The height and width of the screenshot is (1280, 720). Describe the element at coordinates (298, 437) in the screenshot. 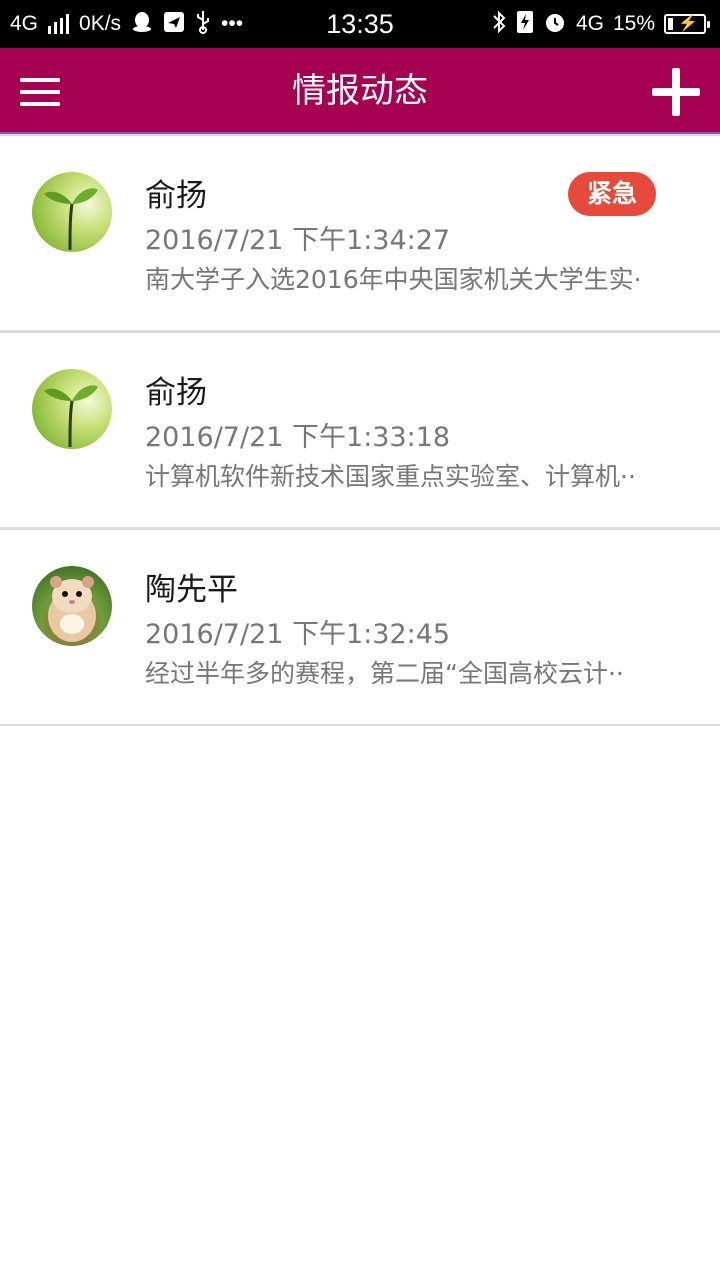

I see `timestamp: 2016/7/21 下午1:33:18` at that location.